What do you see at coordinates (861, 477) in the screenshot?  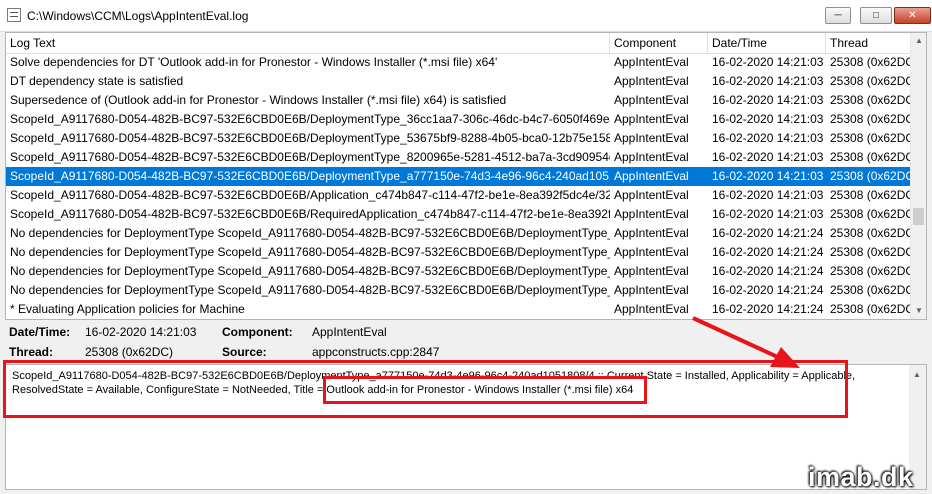 I see `watermark: imab.dk` at bounding box center [861, 477].